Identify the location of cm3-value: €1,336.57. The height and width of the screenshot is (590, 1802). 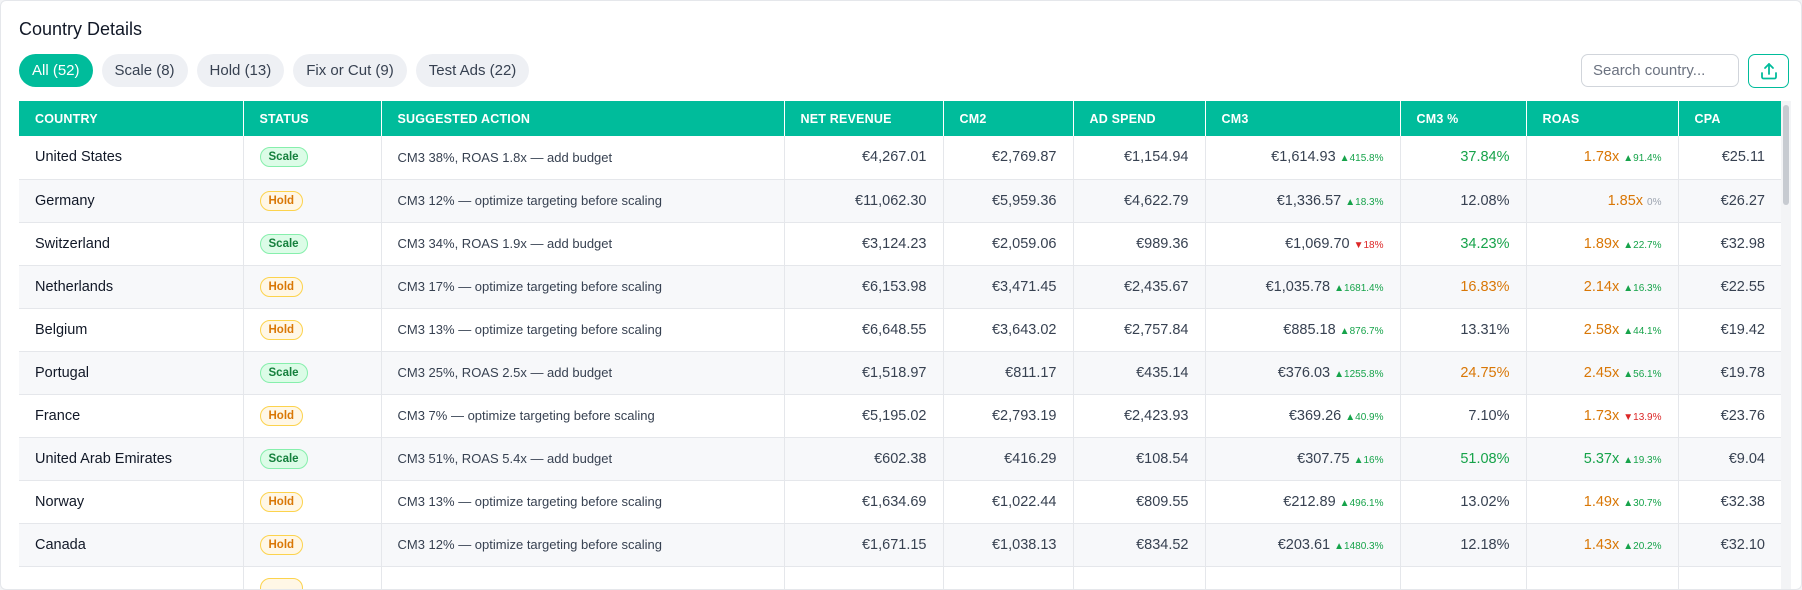
(1309, 200).